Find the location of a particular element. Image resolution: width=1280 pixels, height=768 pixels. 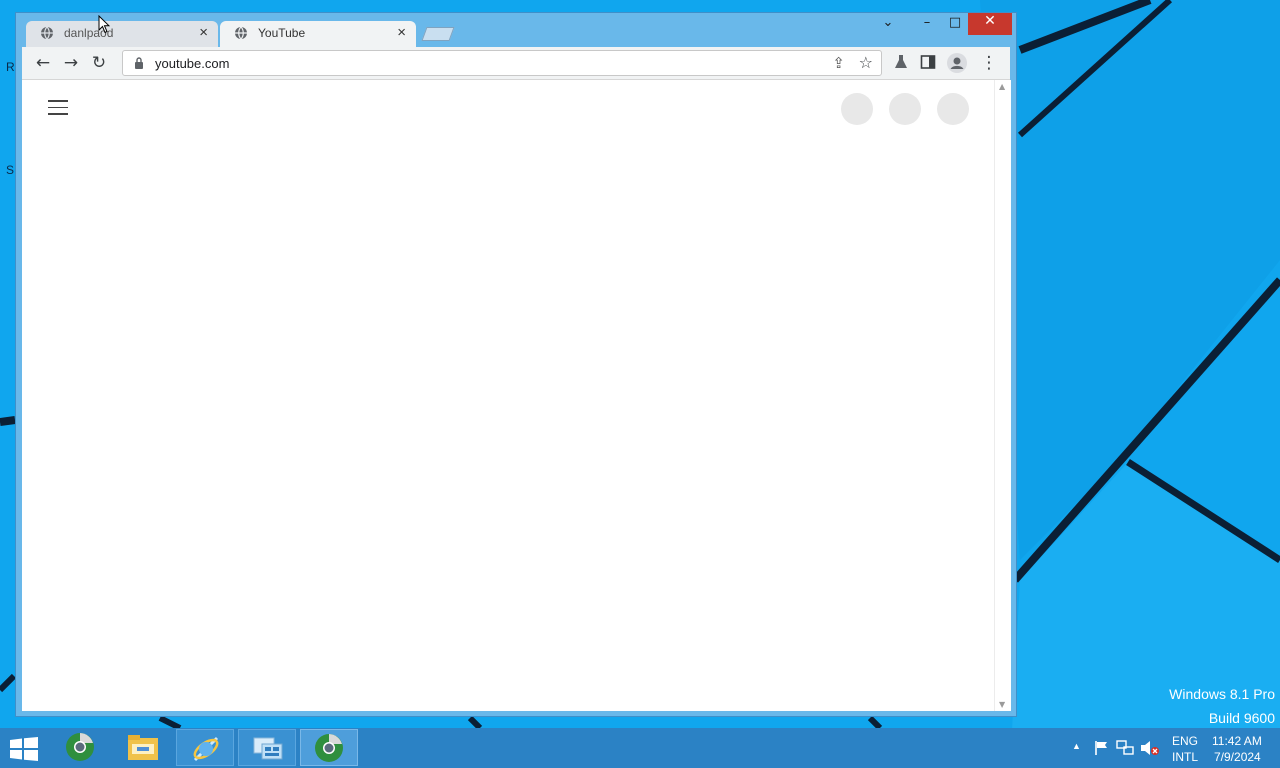

file-explorer-icon is located at coordinates (143, 747).